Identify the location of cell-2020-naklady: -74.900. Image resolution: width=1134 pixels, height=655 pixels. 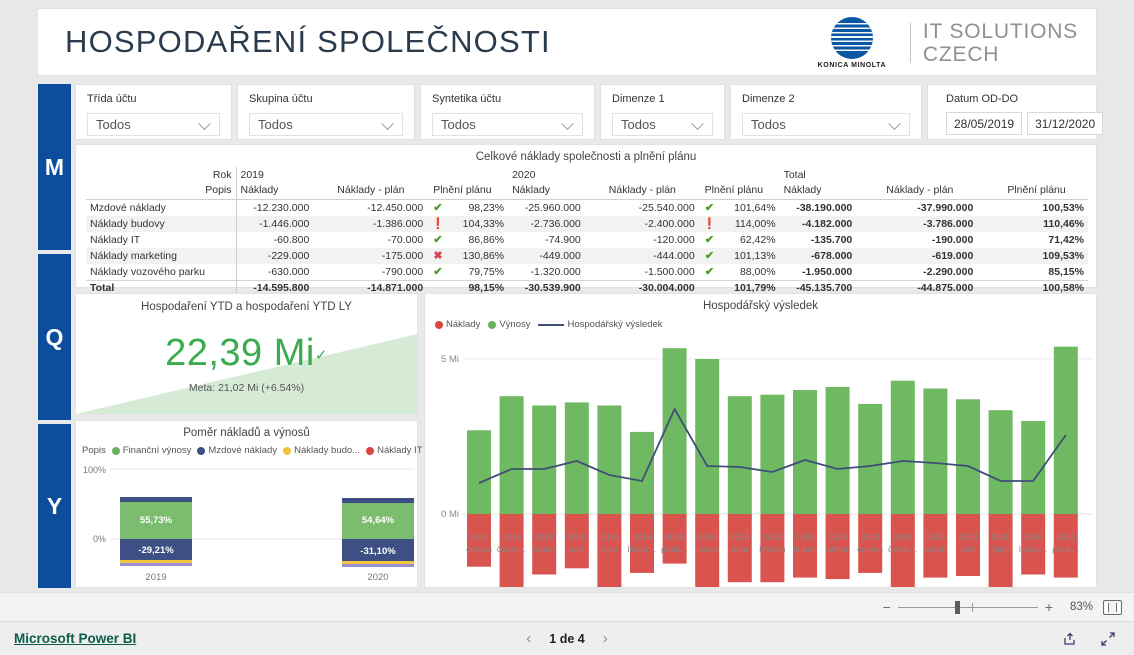
(563, 239).